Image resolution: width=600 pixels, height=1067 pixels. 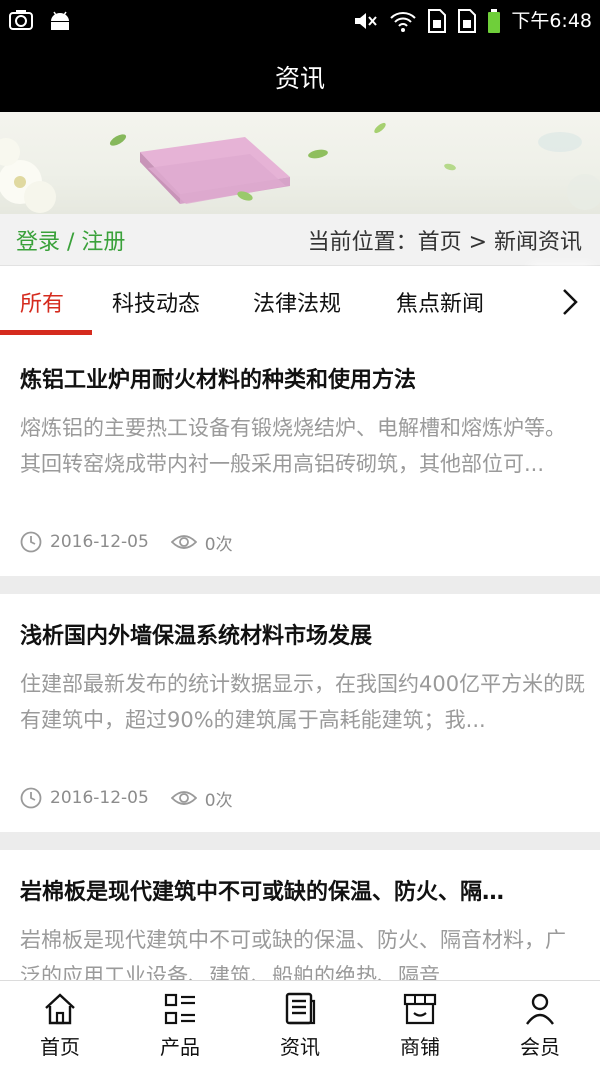 What do you see at coordinates (60, 1009) in the screenshot?
I see `home-icon` at bounding box center [60, 1009].